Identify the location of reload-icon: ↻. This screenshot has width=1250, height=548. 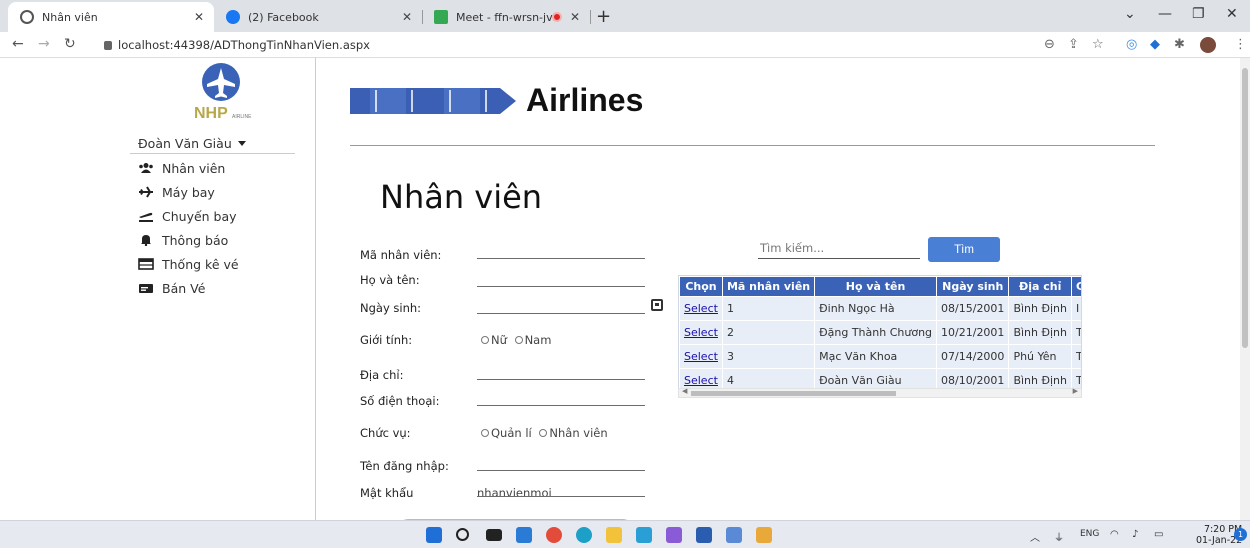
(70, 44).